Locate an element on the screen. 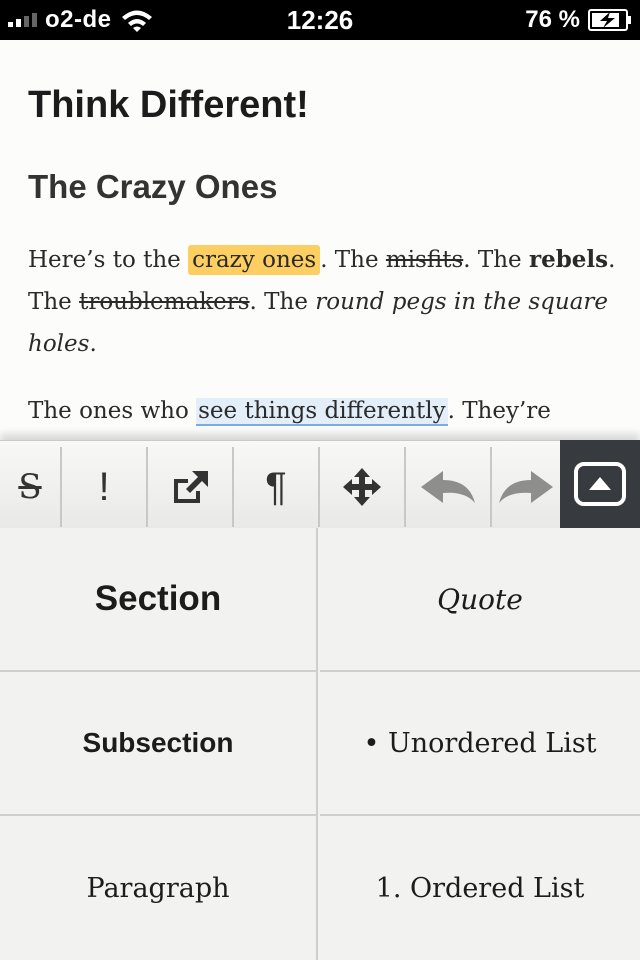  formatting-toolbar: S ! ¶ is located at coordinates (320, 484).